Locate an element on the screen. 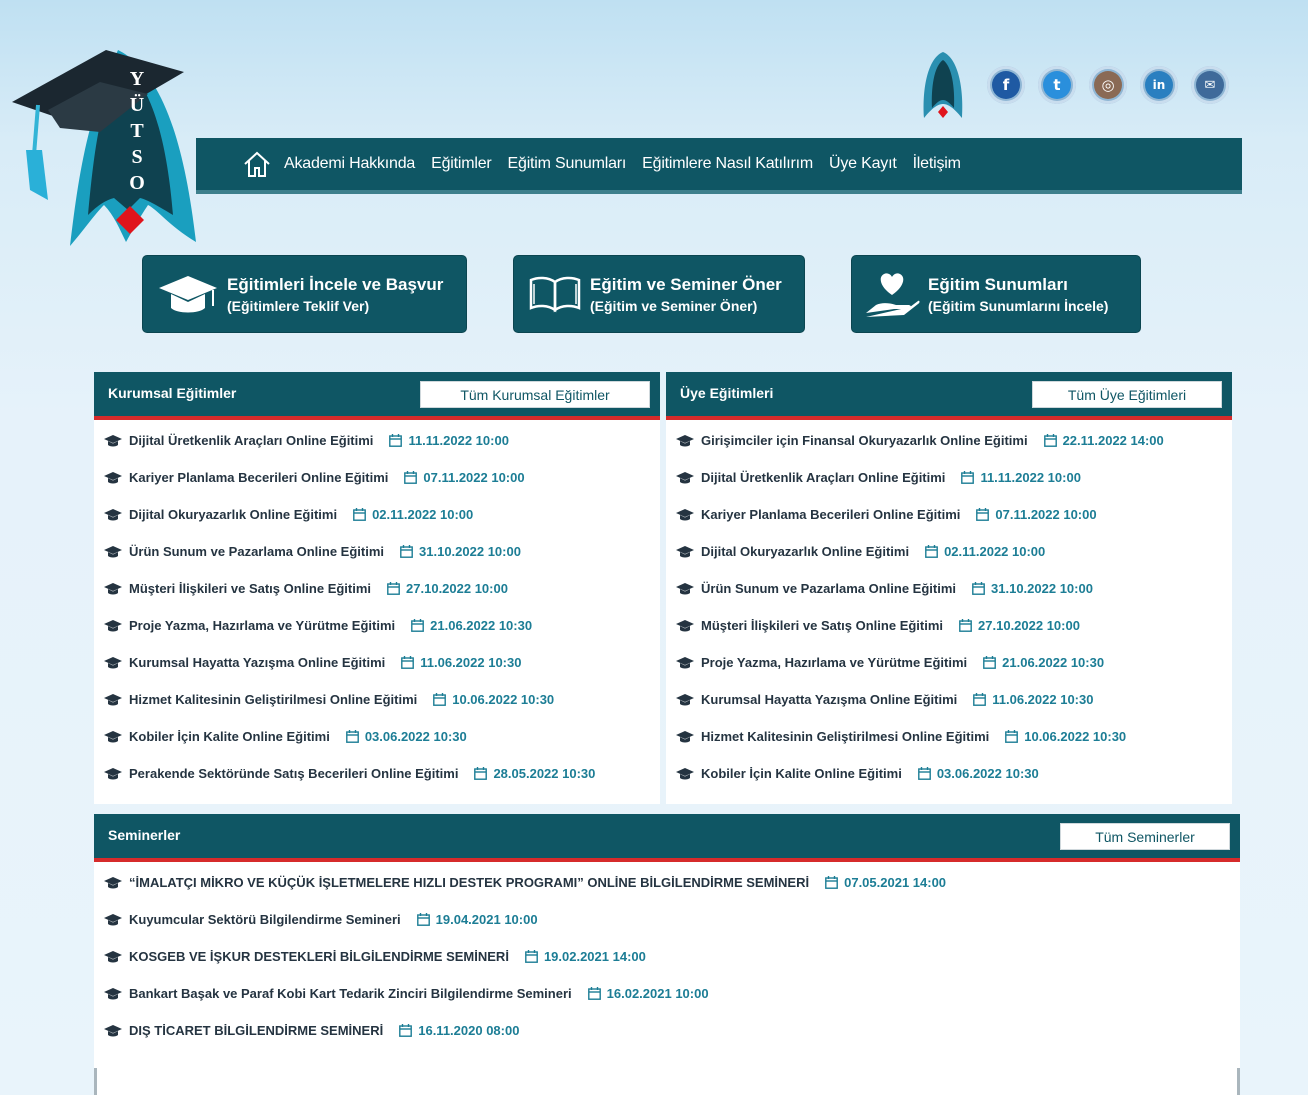 Image resolution: width=1308 pixels, height=1095 pixels. yutso-logo: Y Ü T S O is located at coordinates (108, 130).